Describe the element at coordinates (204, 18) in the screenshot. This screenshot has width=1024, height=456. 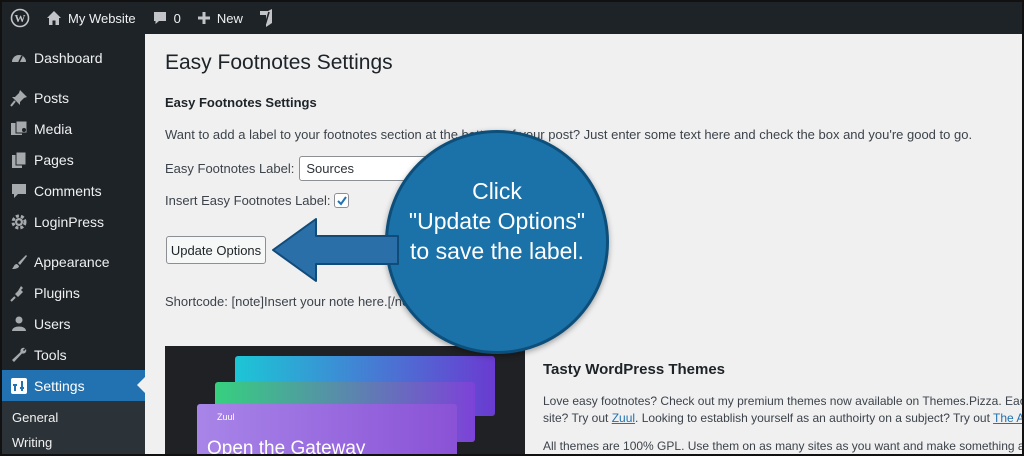
I see `plus-icon` at that location.